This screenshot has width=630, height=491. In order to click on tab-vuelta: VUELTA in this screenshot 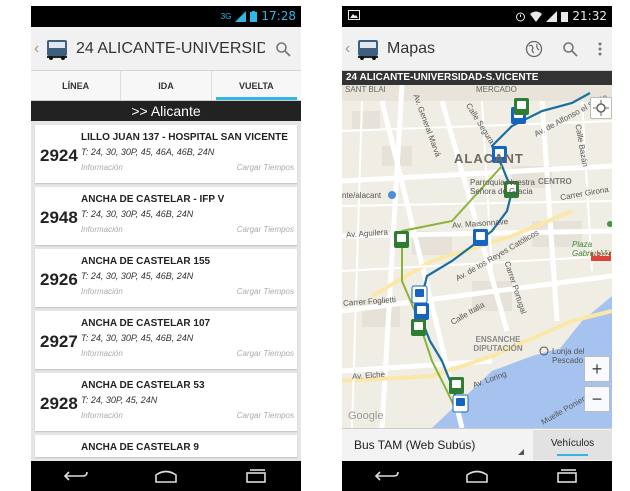, I will do `click(255, 85)`.